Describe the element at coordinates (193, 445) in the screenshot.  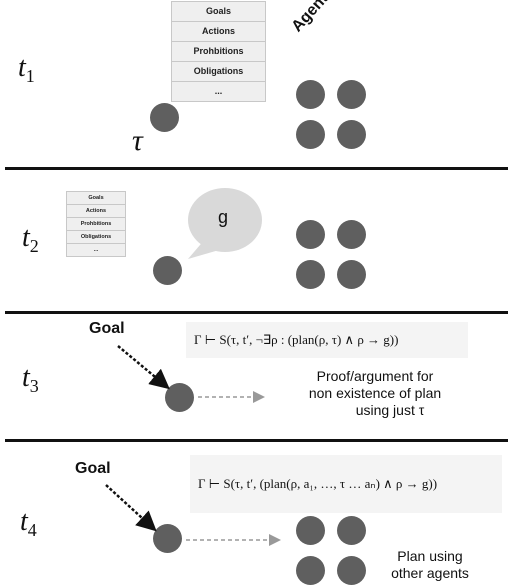
I see `arrows-layer` at that location.